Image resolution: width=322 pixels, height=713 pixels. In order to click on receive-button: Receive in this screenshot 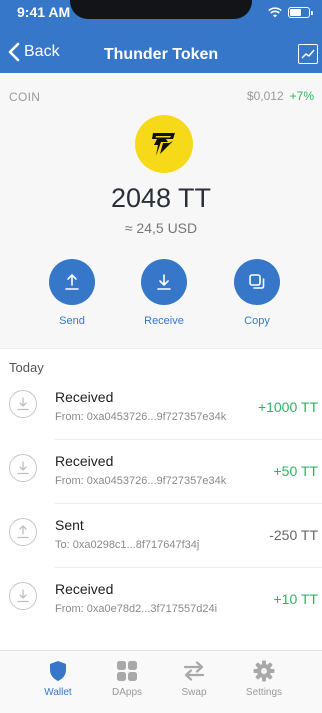, I will do `click(164, 293)`.